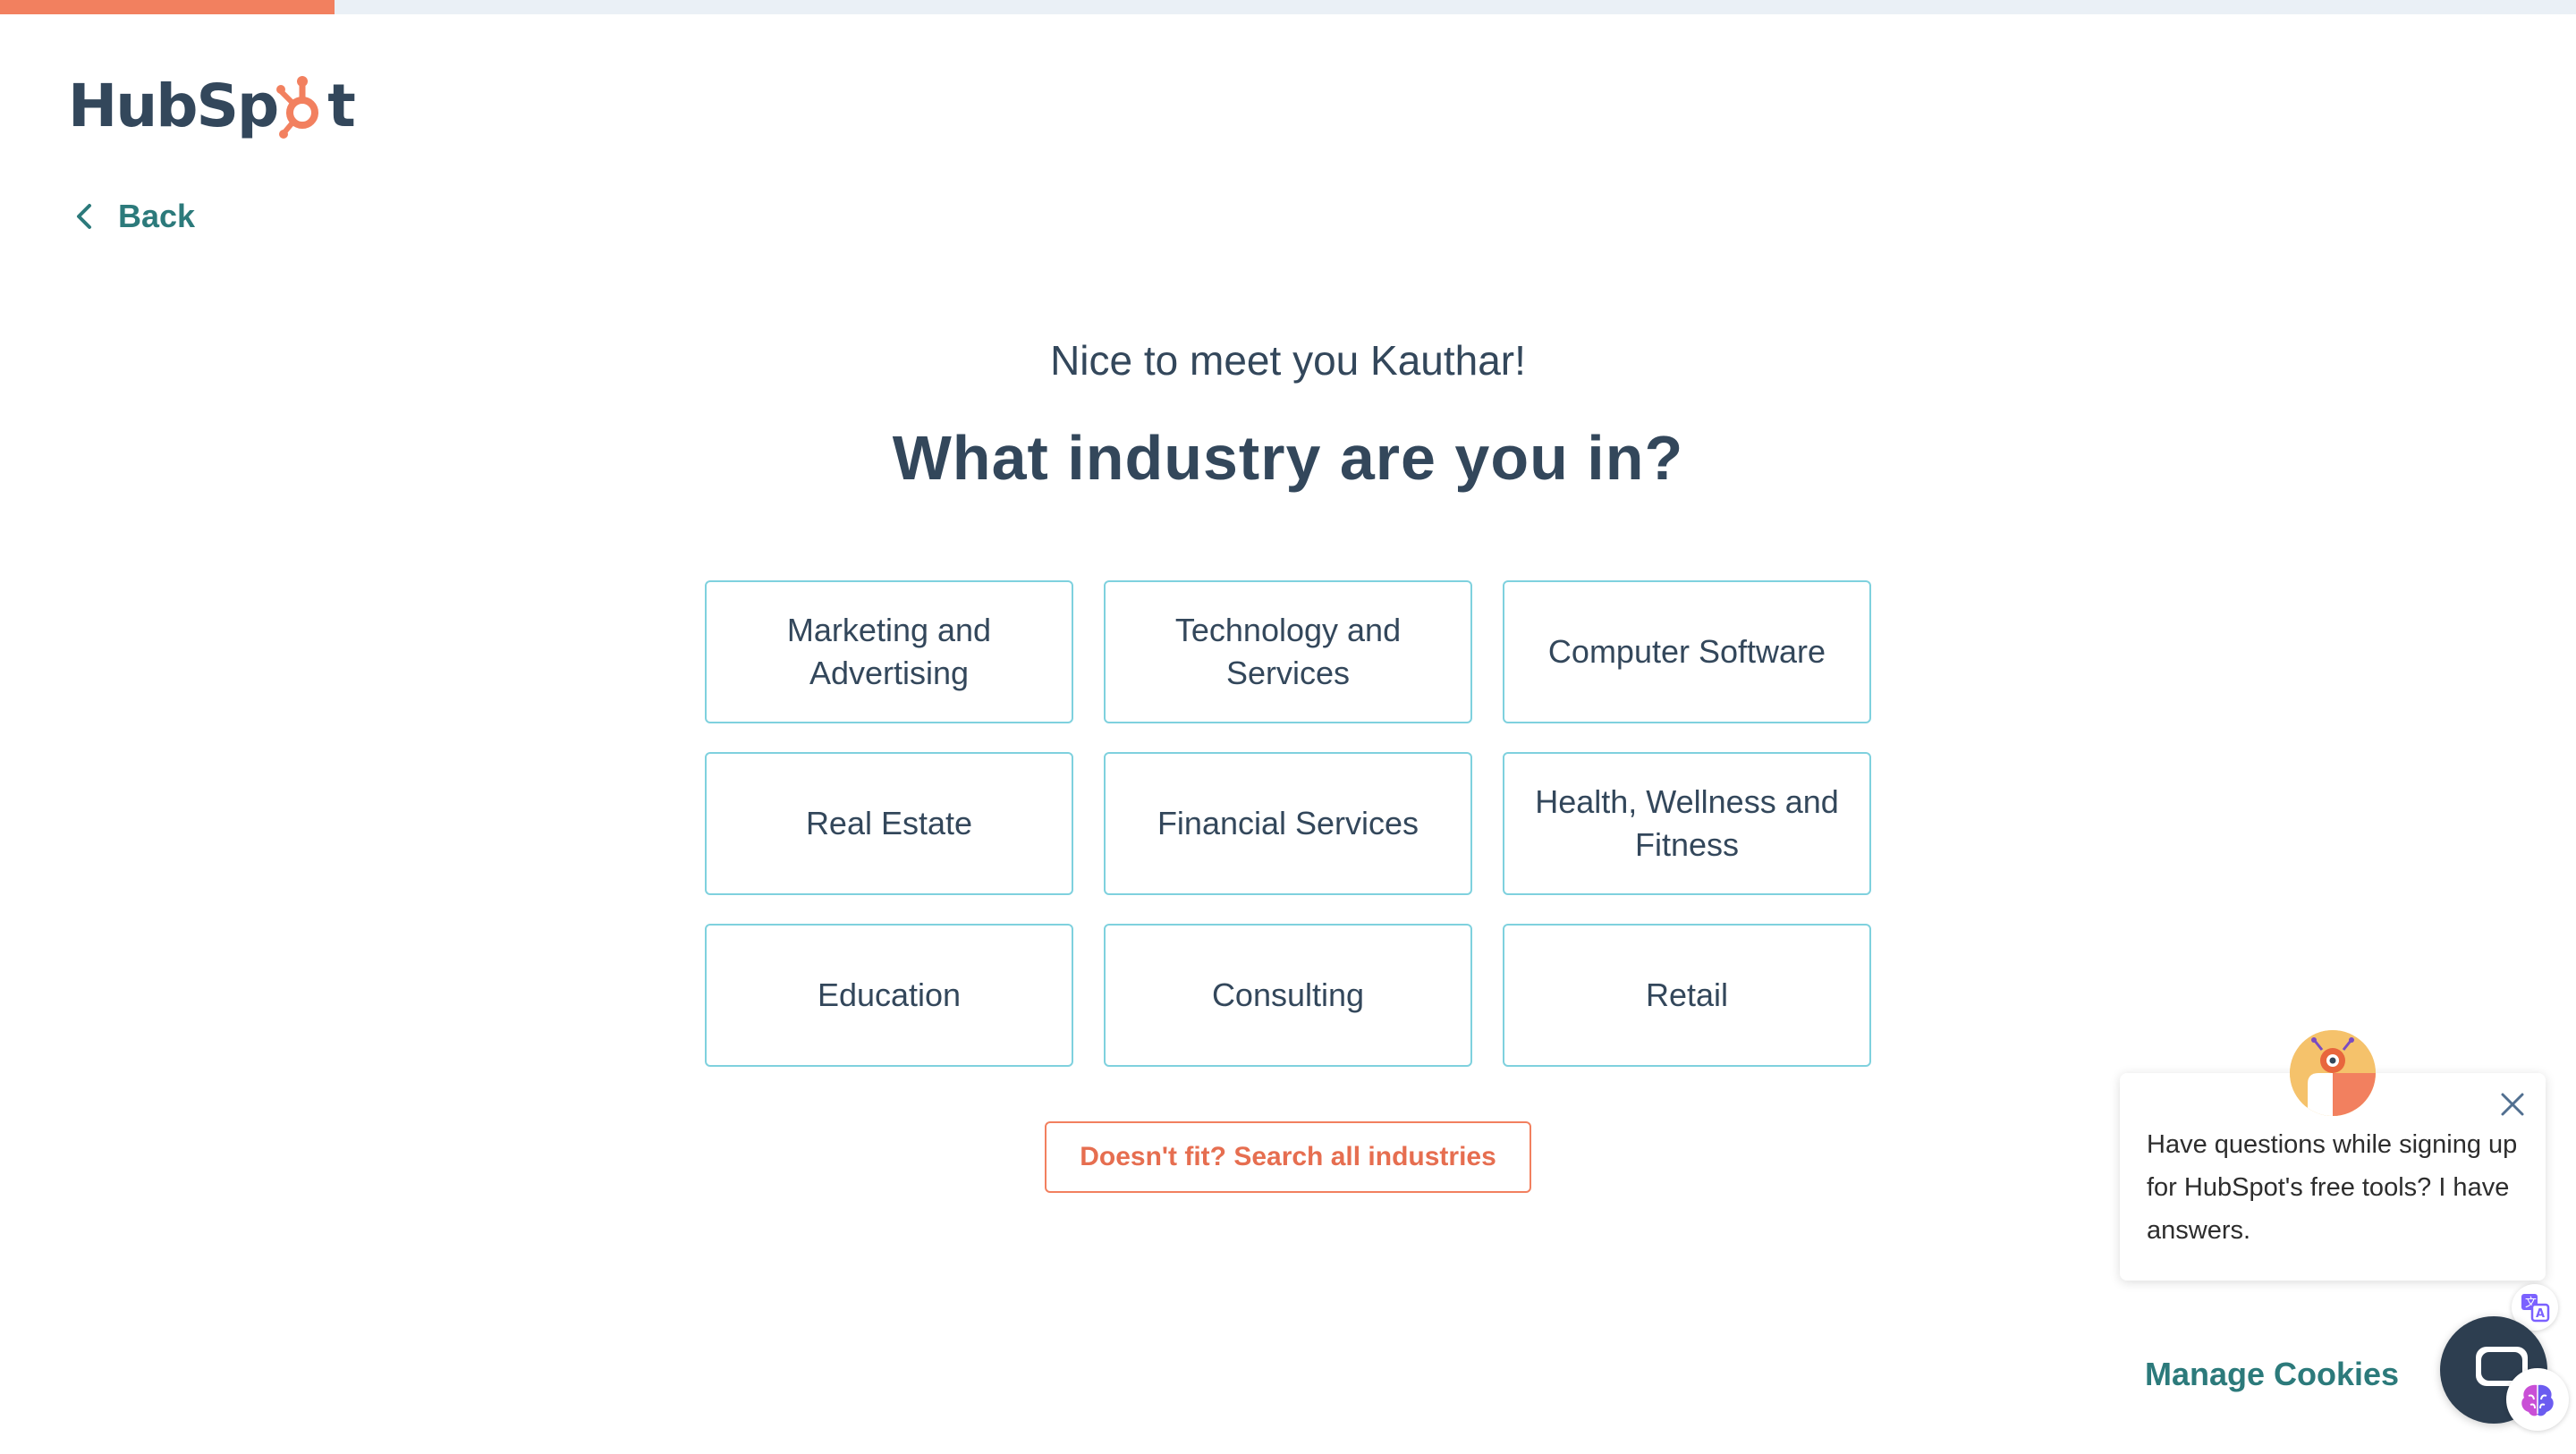 The image size is (2576, 1454). What do you see at coordinates (1288, 458) in the screenshot?
I see `page-title: What industry are you in?` at bounding box center [1288, 458].